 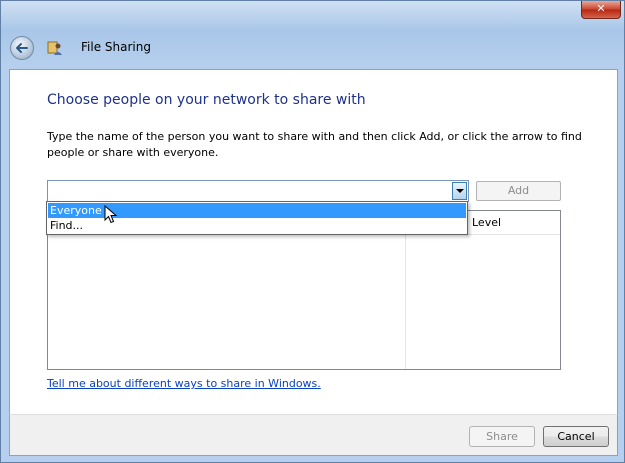 What do you see at coordinates (459, 191) in the screenshot?
I see `dropdown-arrow-icon` at bounding box center [459, 191].